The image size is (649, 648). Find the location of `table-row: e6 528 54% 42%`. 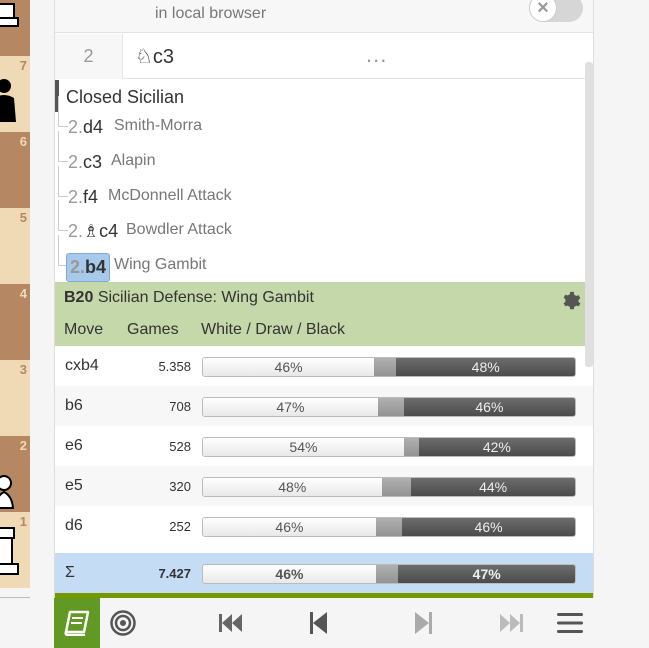

table-row: e6 528 54% 42% is located at coordinates (324, 446).